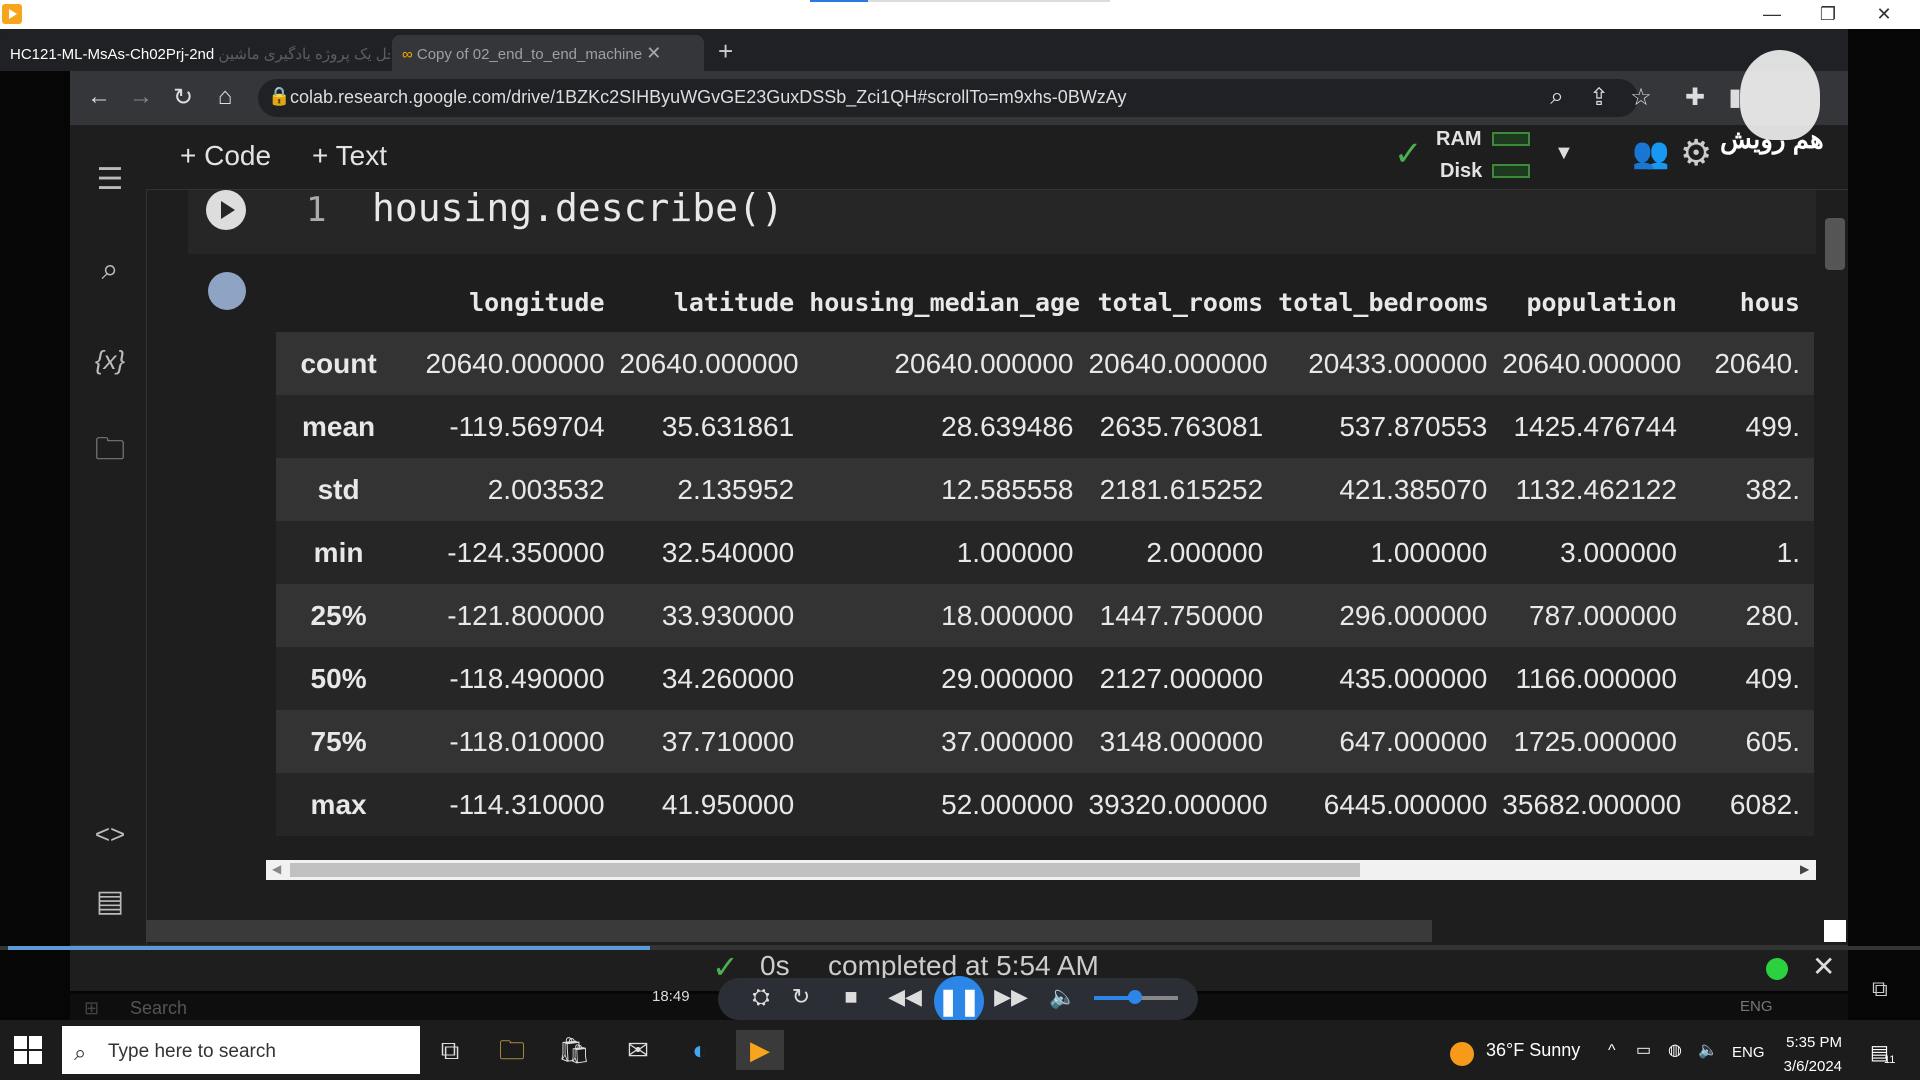 The image size is (1920, 1080). Describe the element at coordinates (725, 51) in the screenshot. I see `new-tab-button: +` at that location.